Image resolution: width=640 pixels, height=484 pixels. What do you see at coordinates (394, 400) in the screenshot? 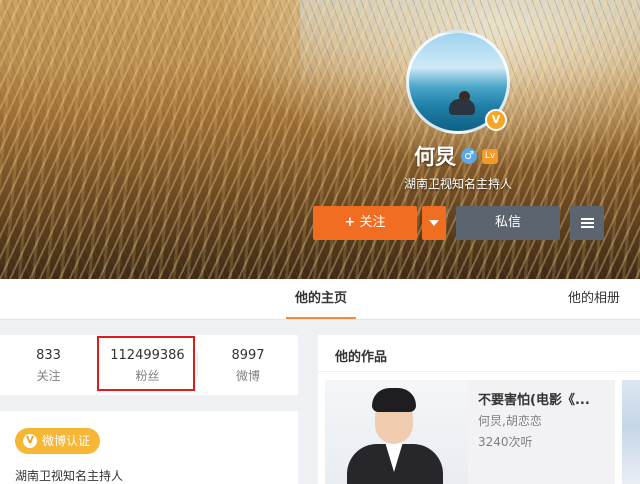
I see `poster-hair` at bounding box center [394, 400].